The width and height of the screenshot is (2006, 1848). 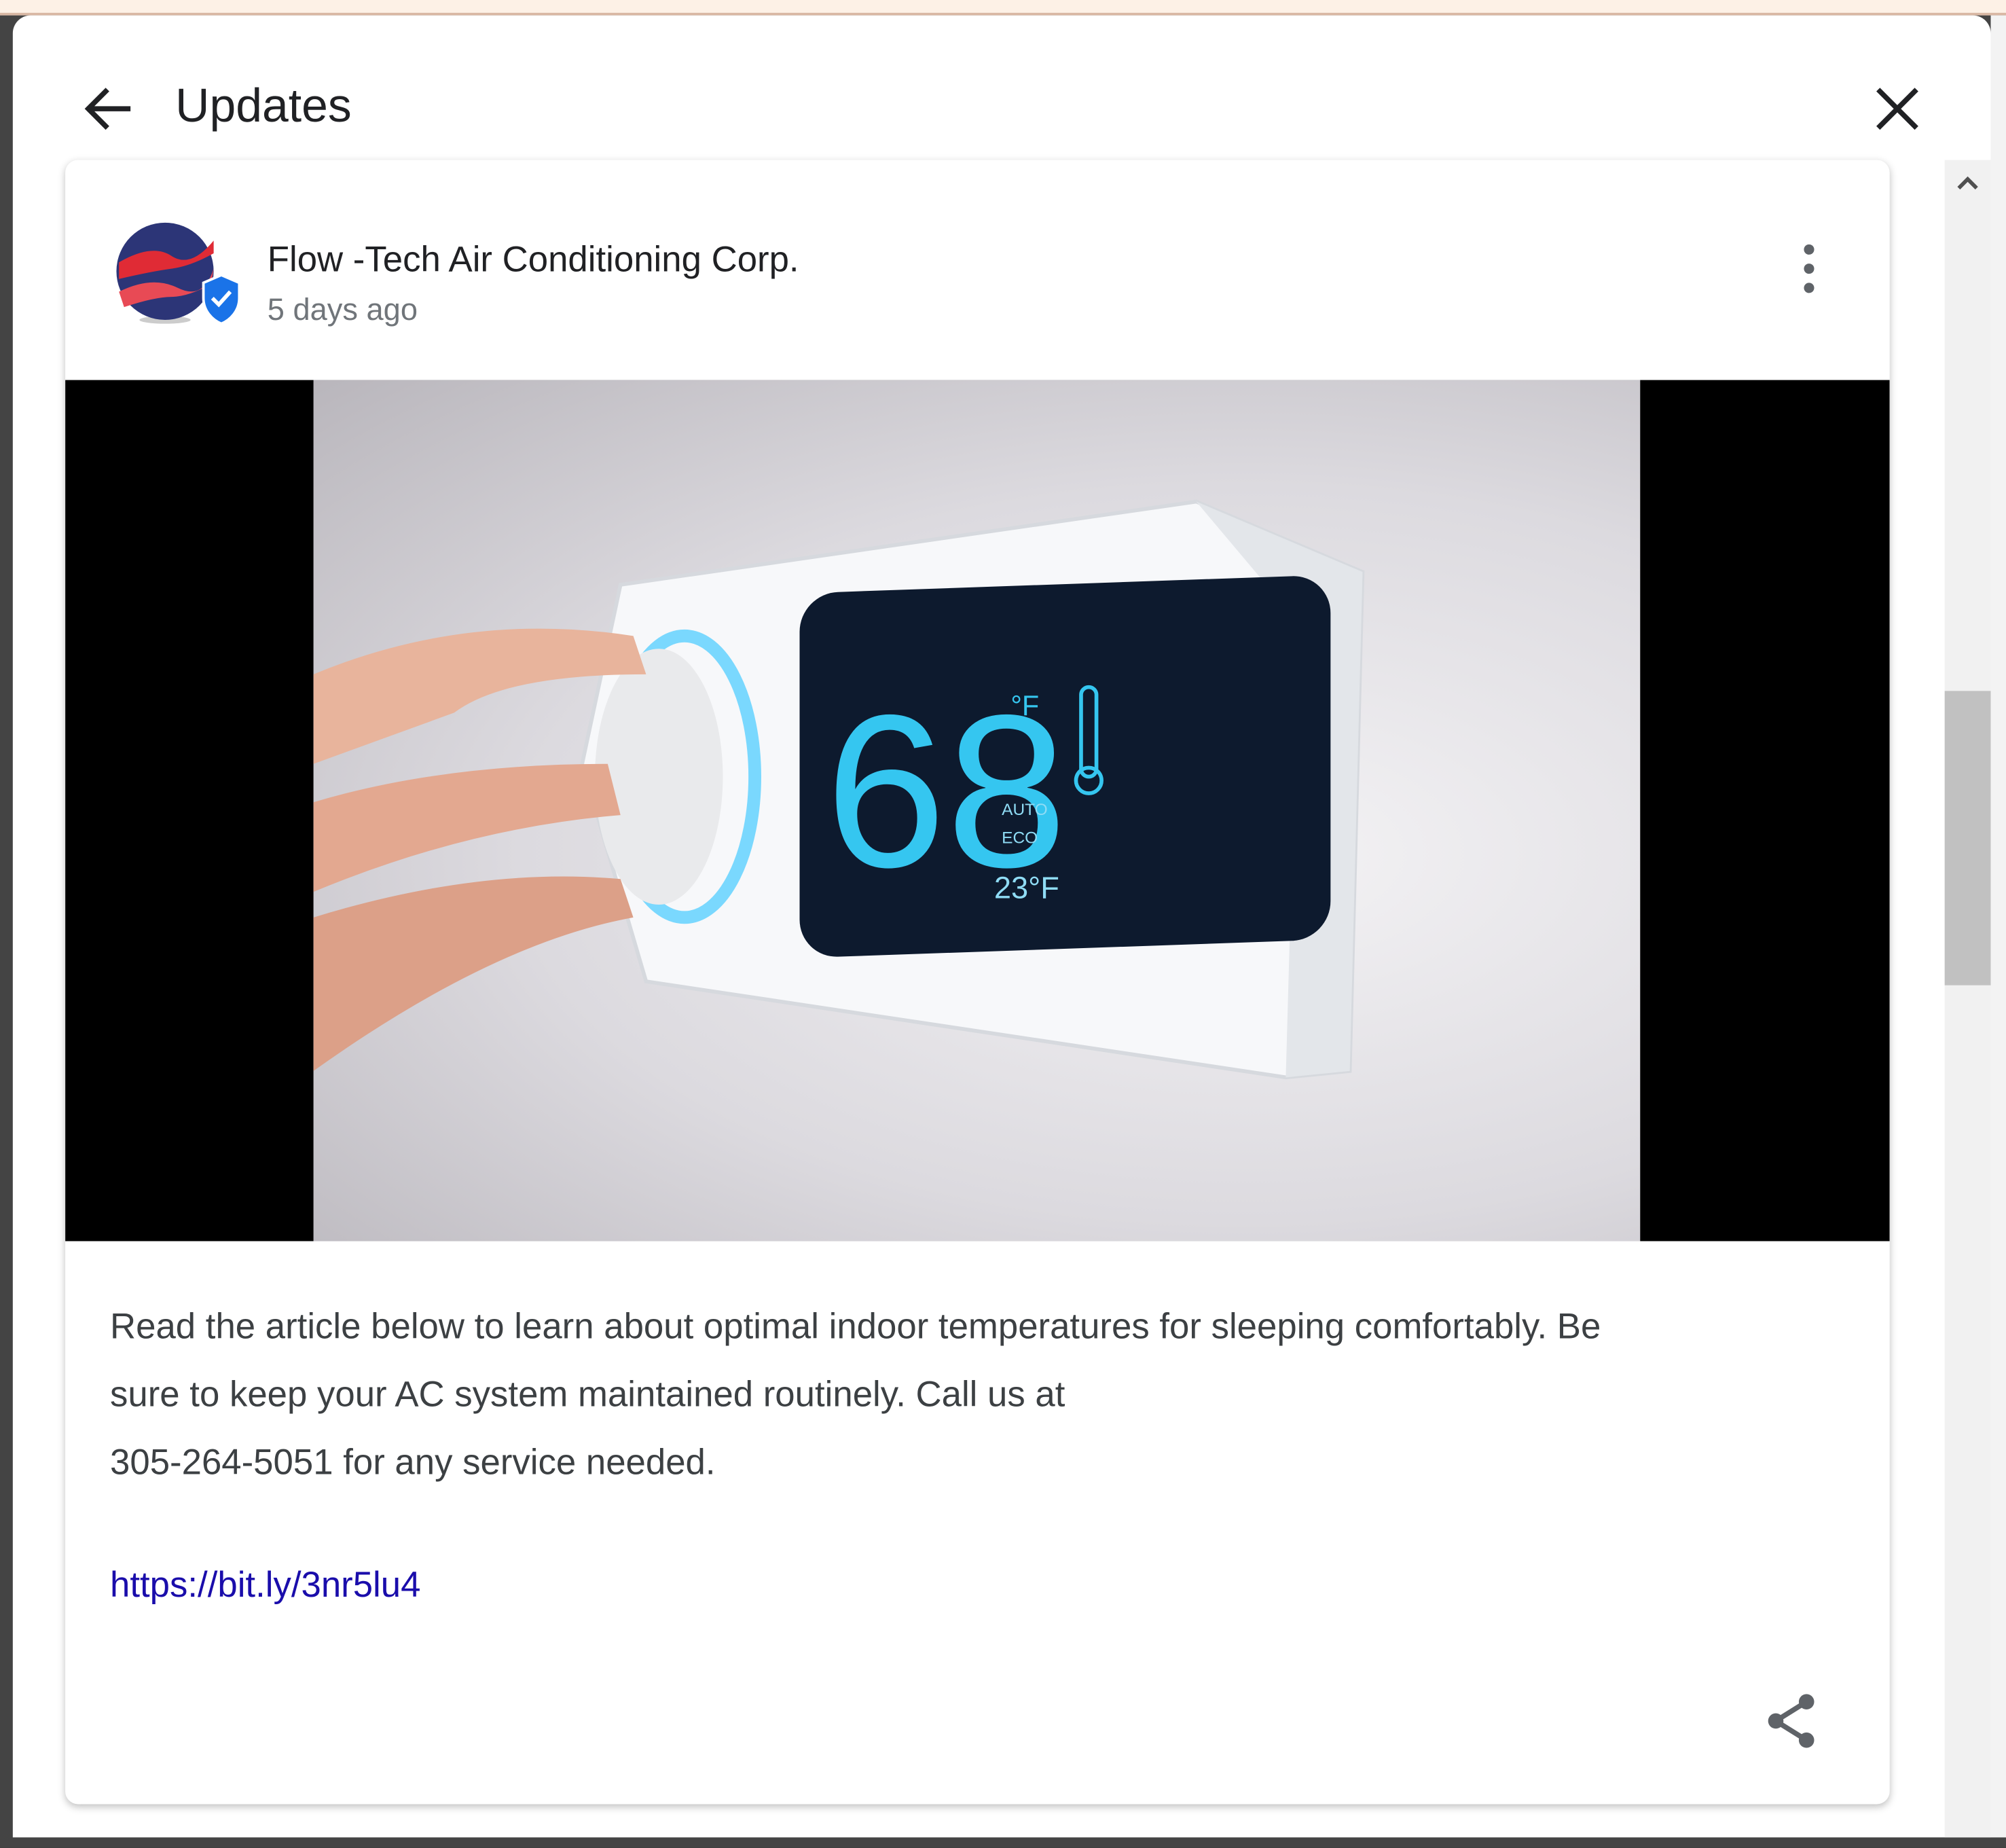 What do you see at coordinates (343, 310) in the screenshot?
I see `post-time: 5 days ago` at bounding box center [343, 310].